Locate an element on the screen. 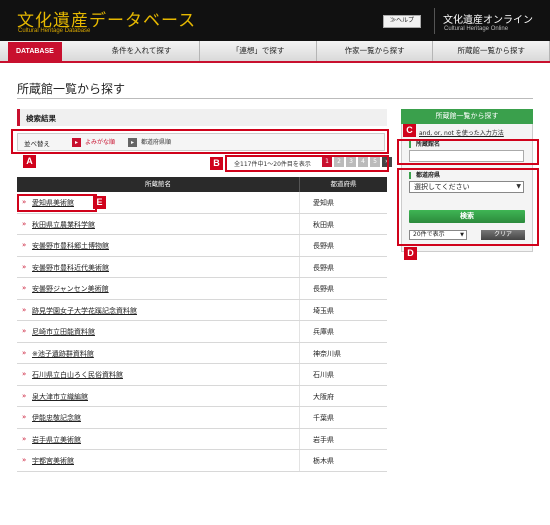  header-divider is located at coordinates (434, 21).